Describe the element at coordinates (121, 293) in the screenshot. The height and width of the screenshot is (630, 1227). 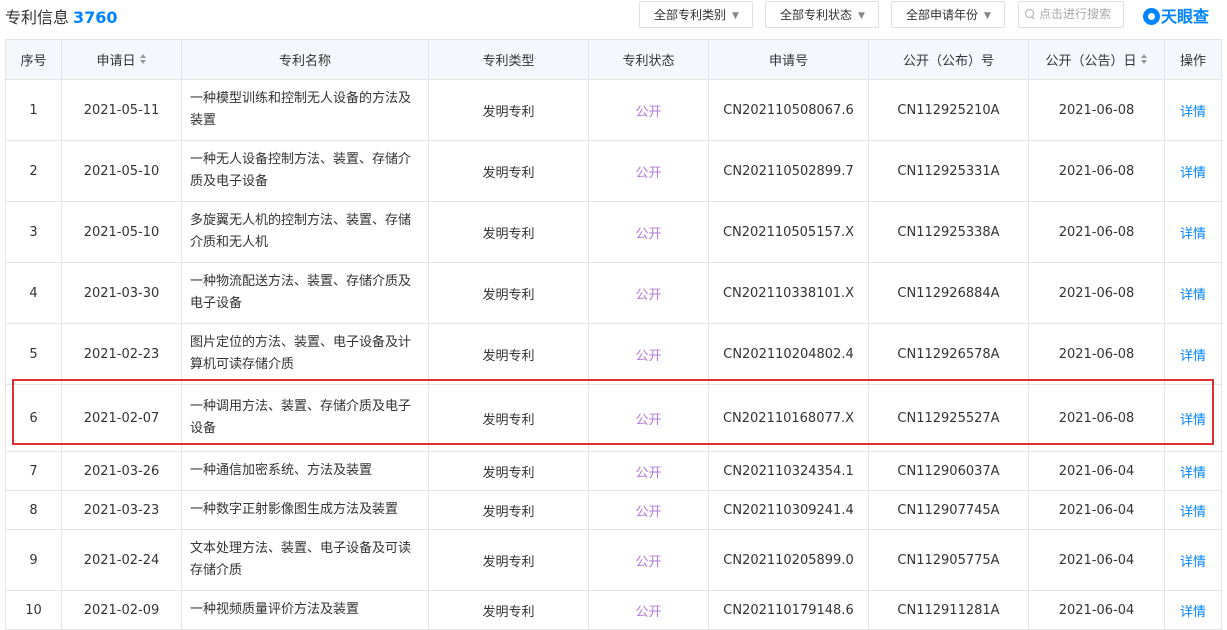
I see `cell-application-date: 2021-03-30` at that location.